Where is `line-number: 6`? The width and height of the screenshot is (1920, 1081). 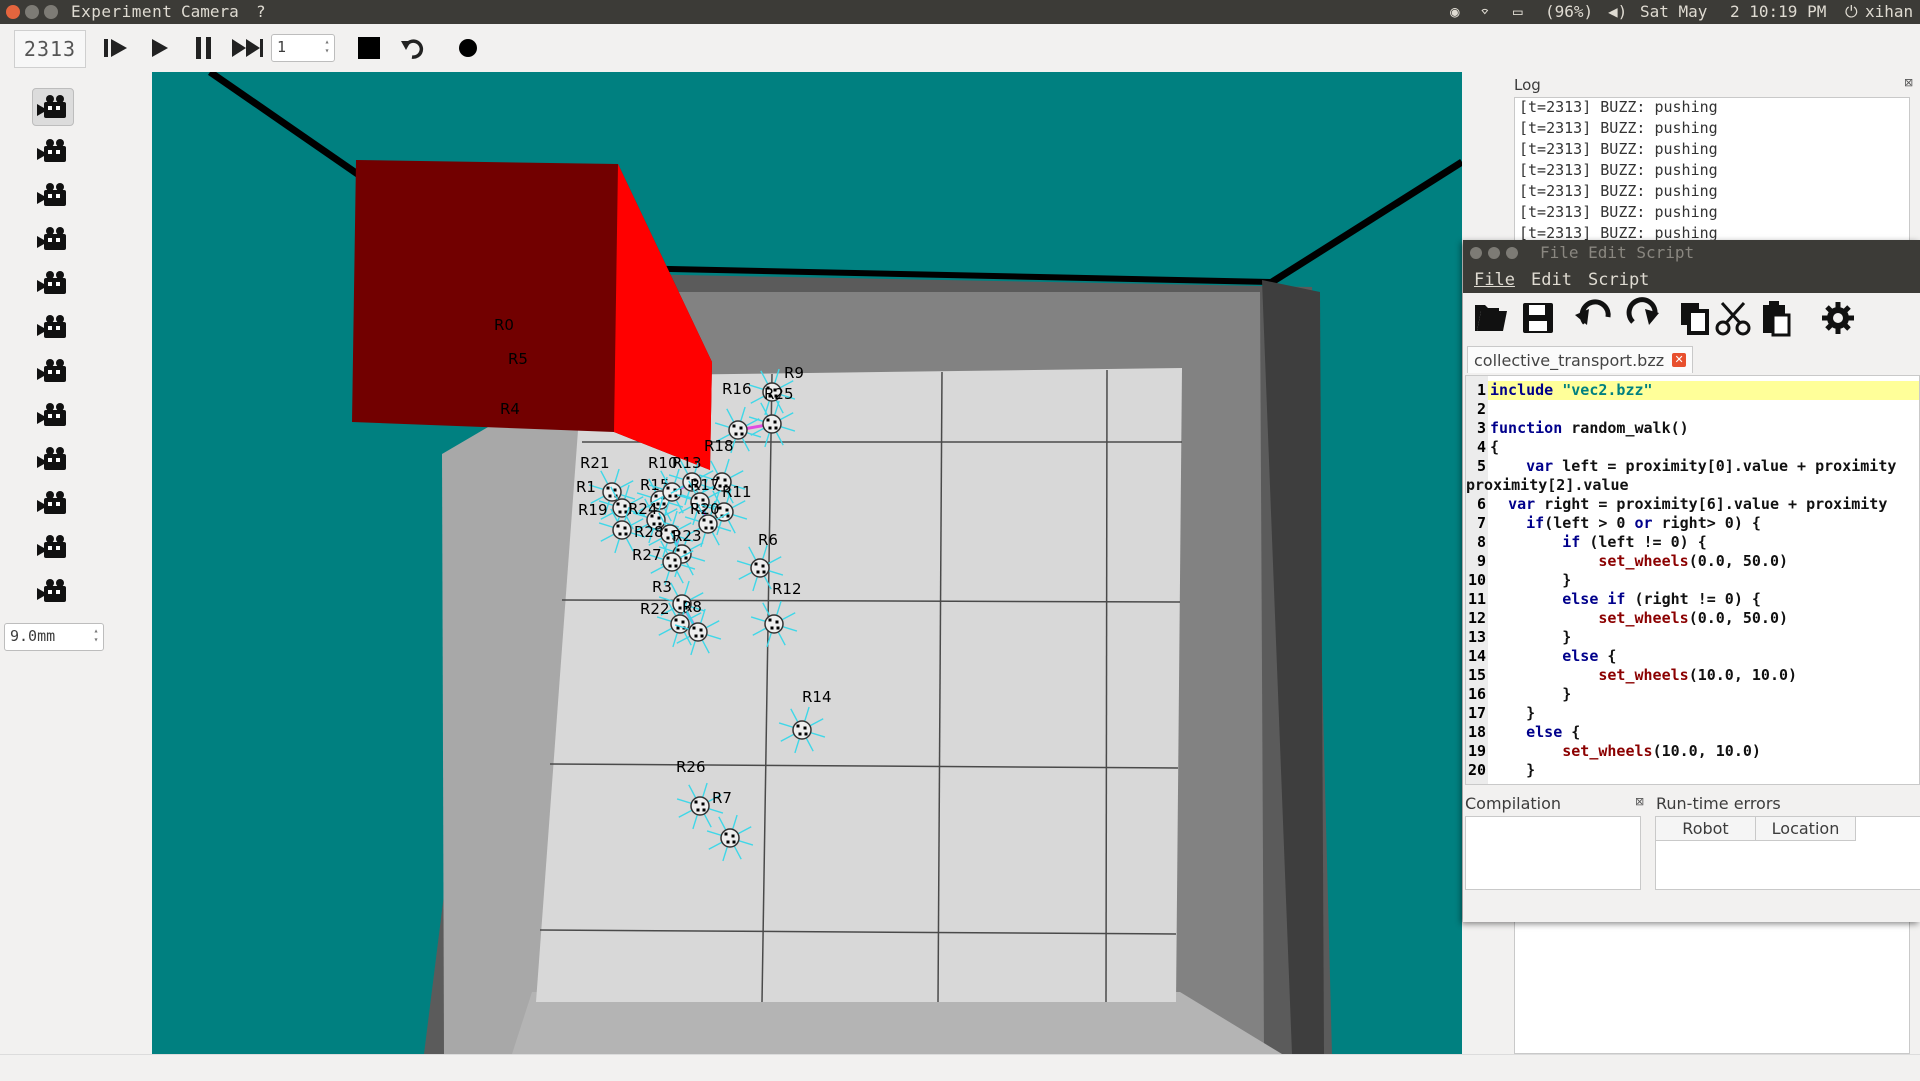
line-number: 6 is located at coordinates (1481, 504).